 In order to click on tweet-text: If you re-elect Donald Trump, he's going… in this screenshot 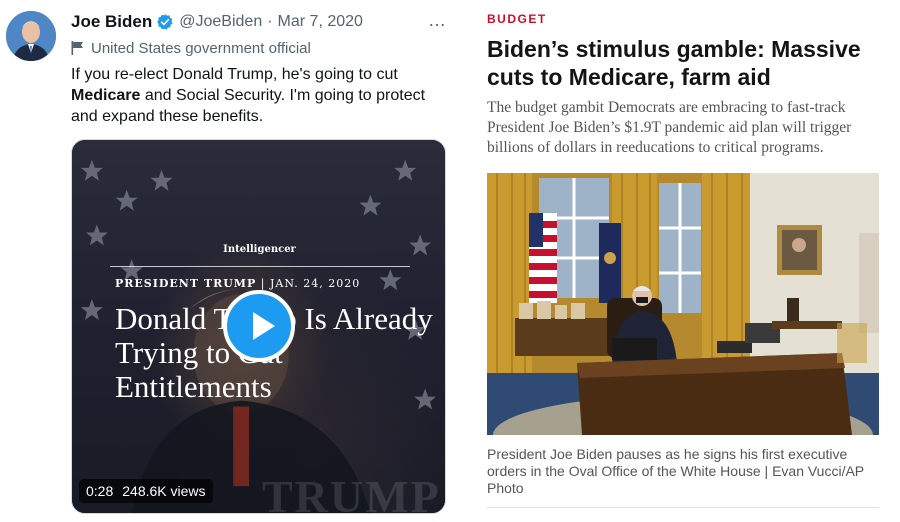, I will do `click(263, 95)`.